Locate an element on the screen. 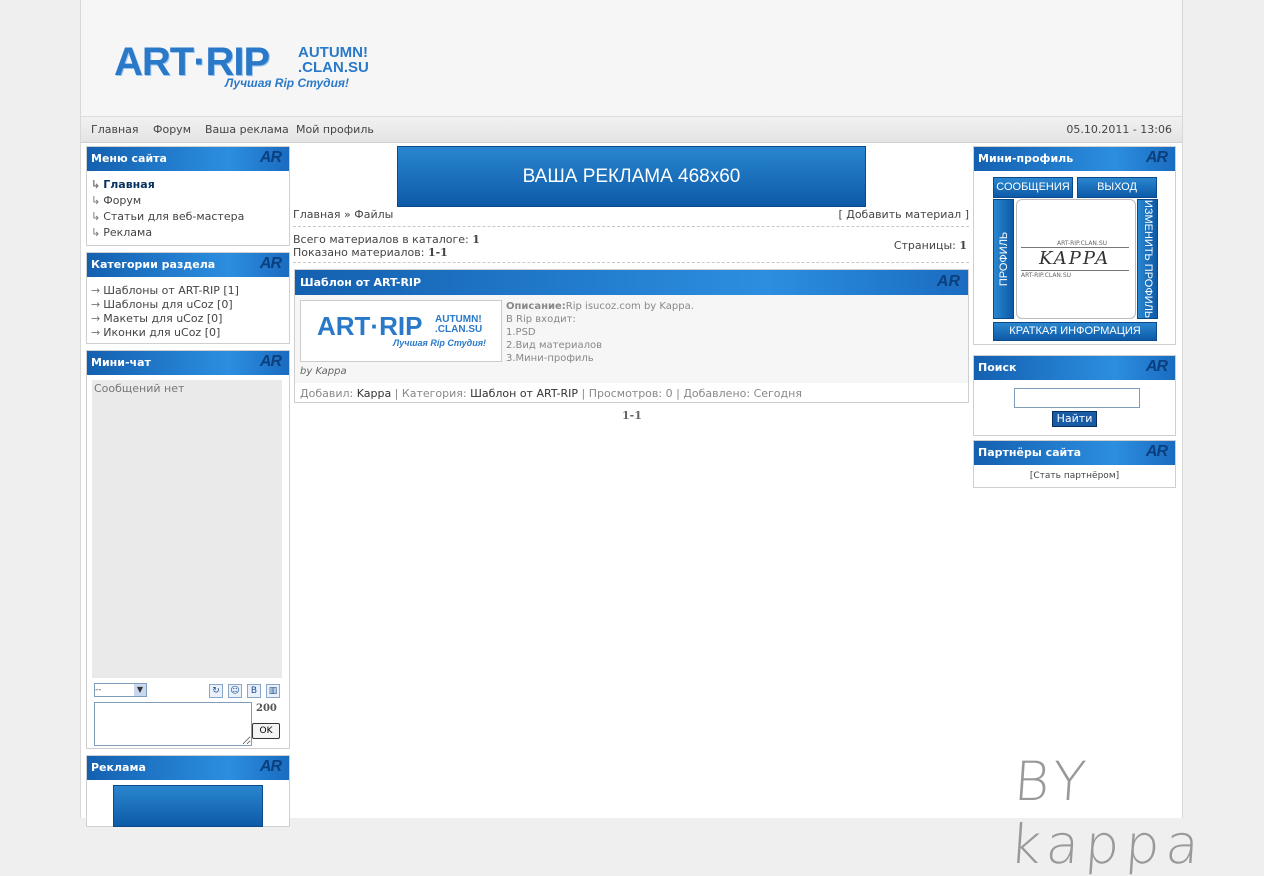  menu-item-label: Статьи для веб-мастера is located at coordinates (174, 216).